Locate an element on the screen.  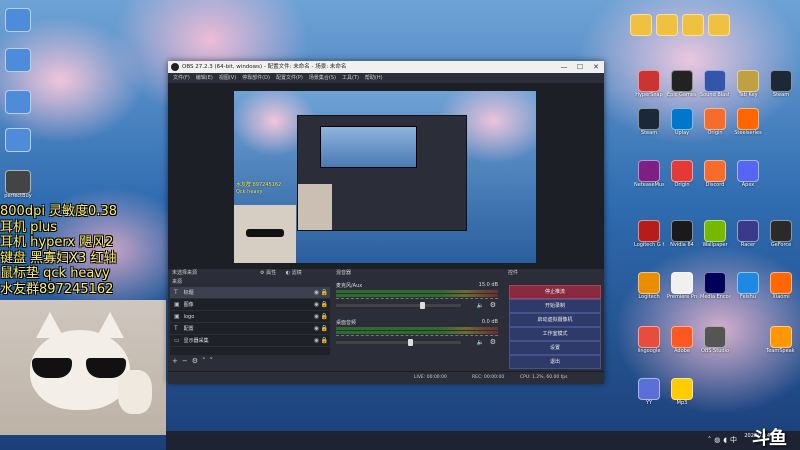
minimize-icon: — is located at coordinates (564, 67).